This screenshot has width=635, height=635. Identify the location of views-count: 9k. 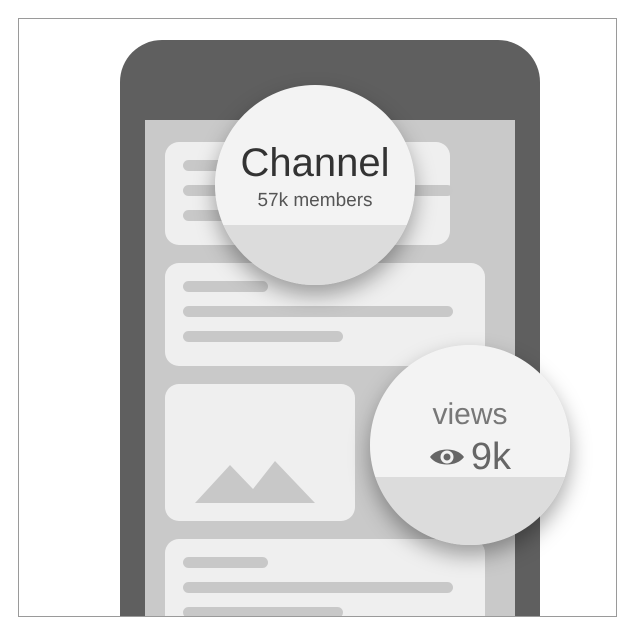
(491, 457).